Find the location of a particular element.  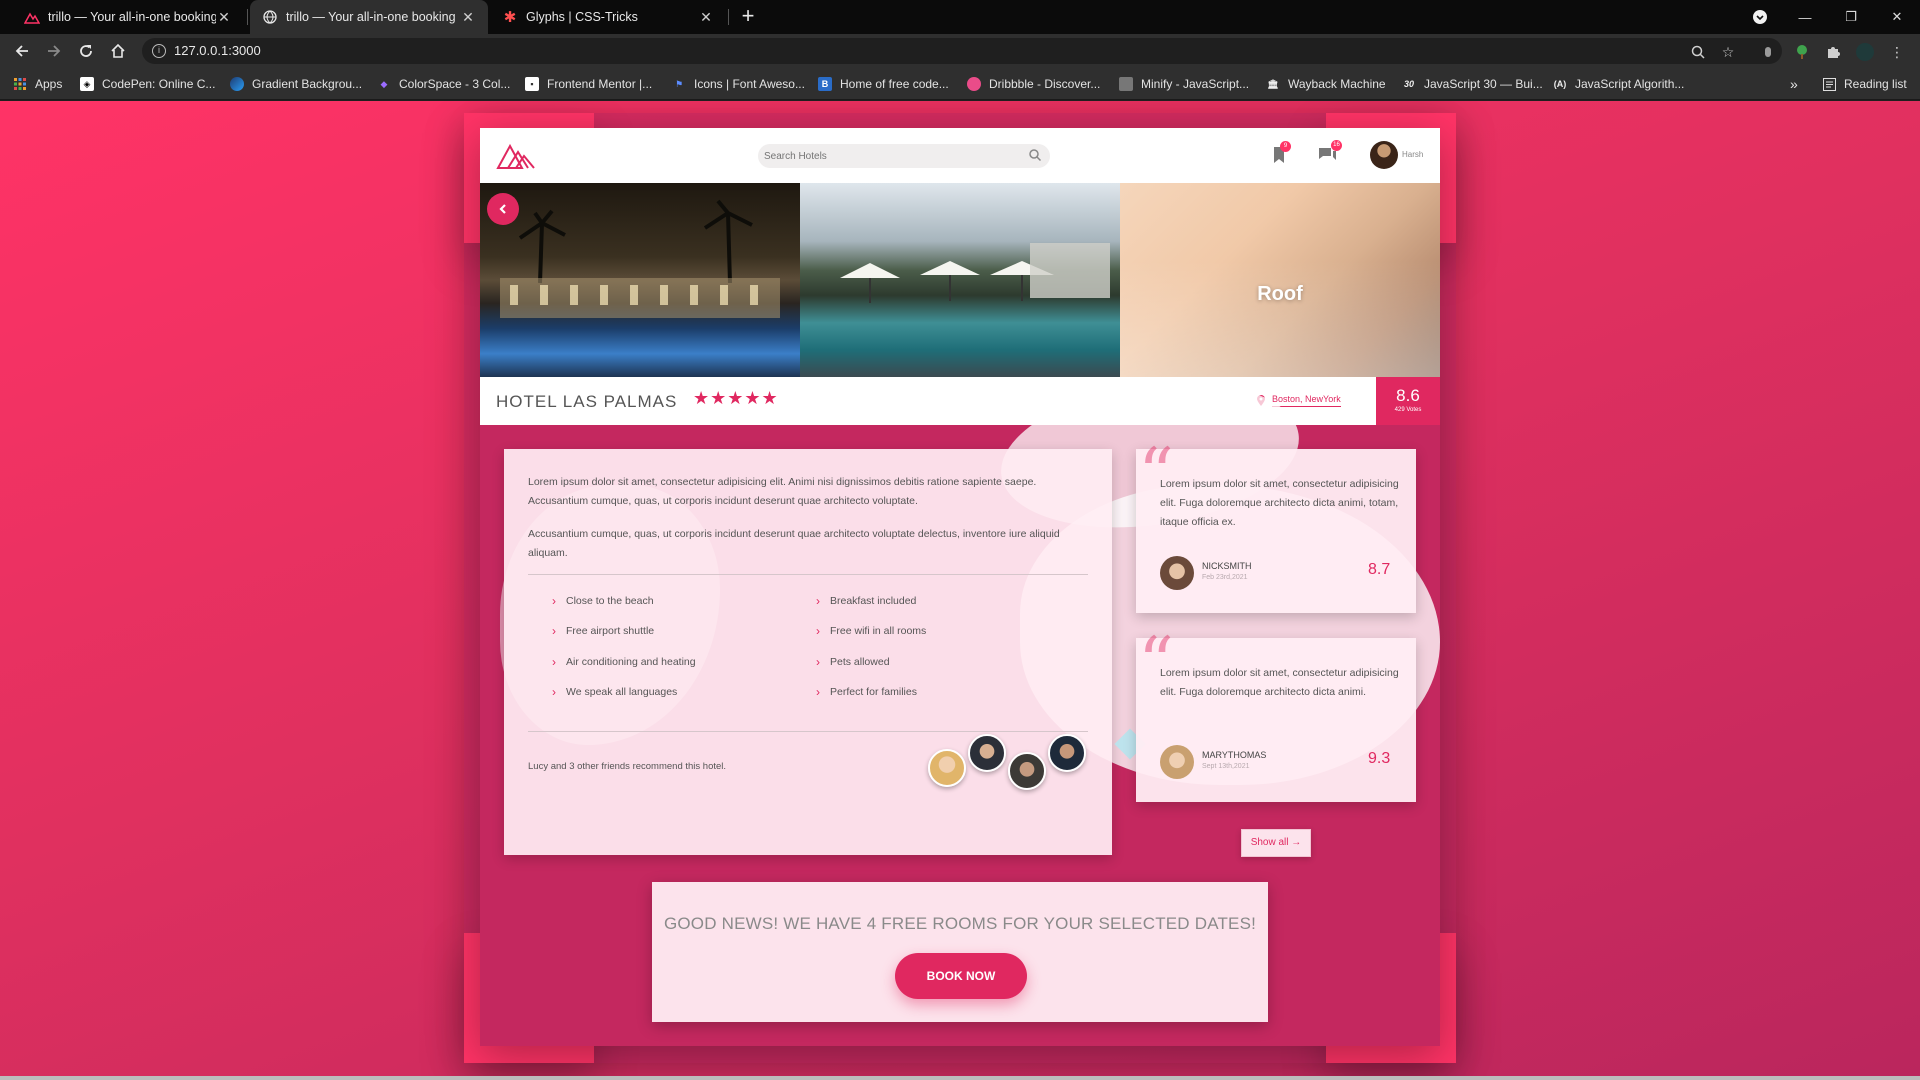

gallery-photo-night-pool is located at coordinates (640, 280).